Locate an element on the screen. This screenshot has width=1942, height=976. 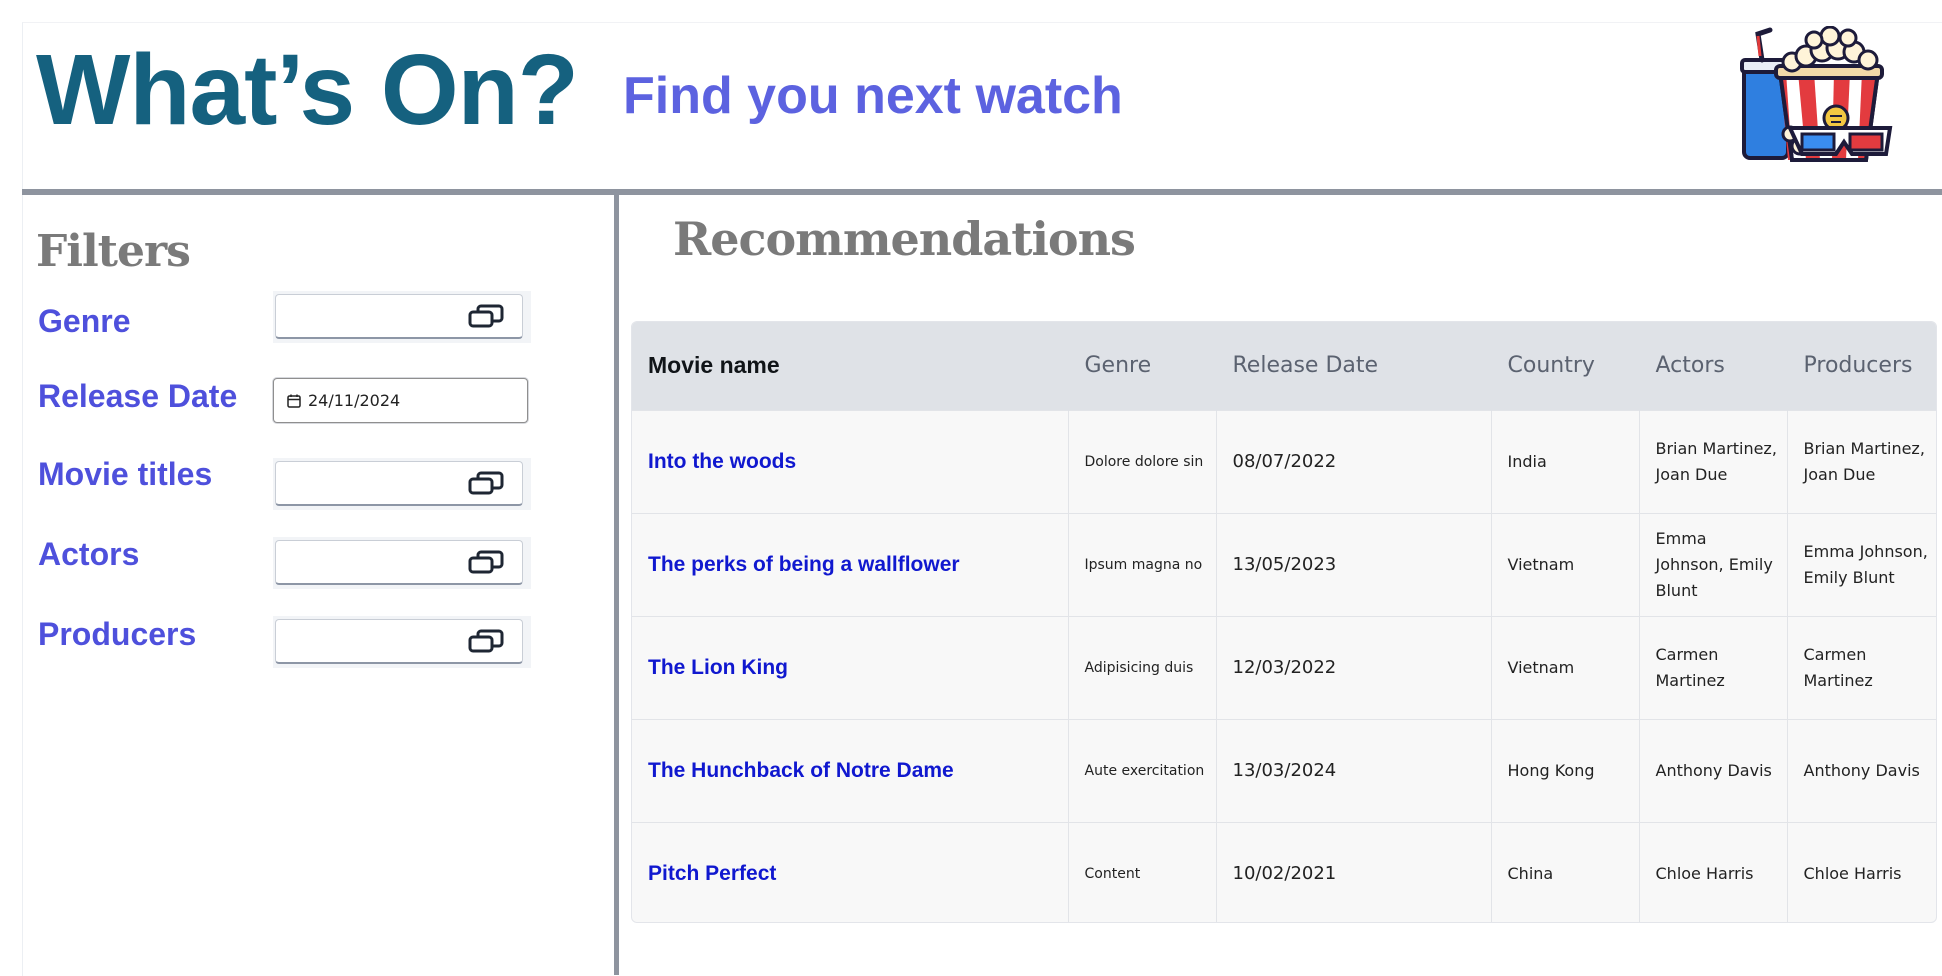
genre-cell: Ipsum magna no is located at coordinates (1142, 564).